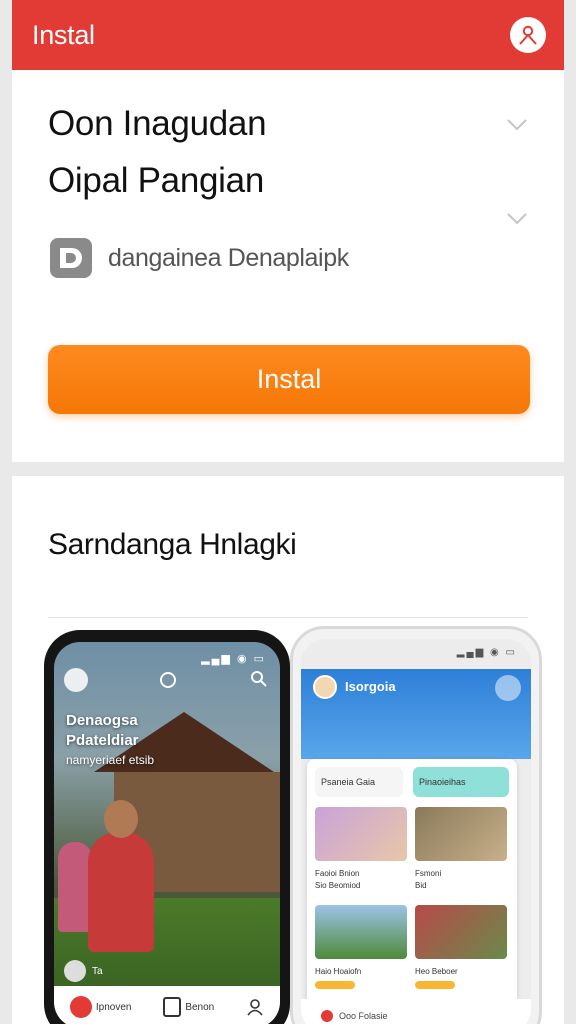  What do you see at coordinates (172, 544) in the screenshot?
I see `screenshots-section-title: Sarndanga Hnlagki` at bounding box center [172, 544].